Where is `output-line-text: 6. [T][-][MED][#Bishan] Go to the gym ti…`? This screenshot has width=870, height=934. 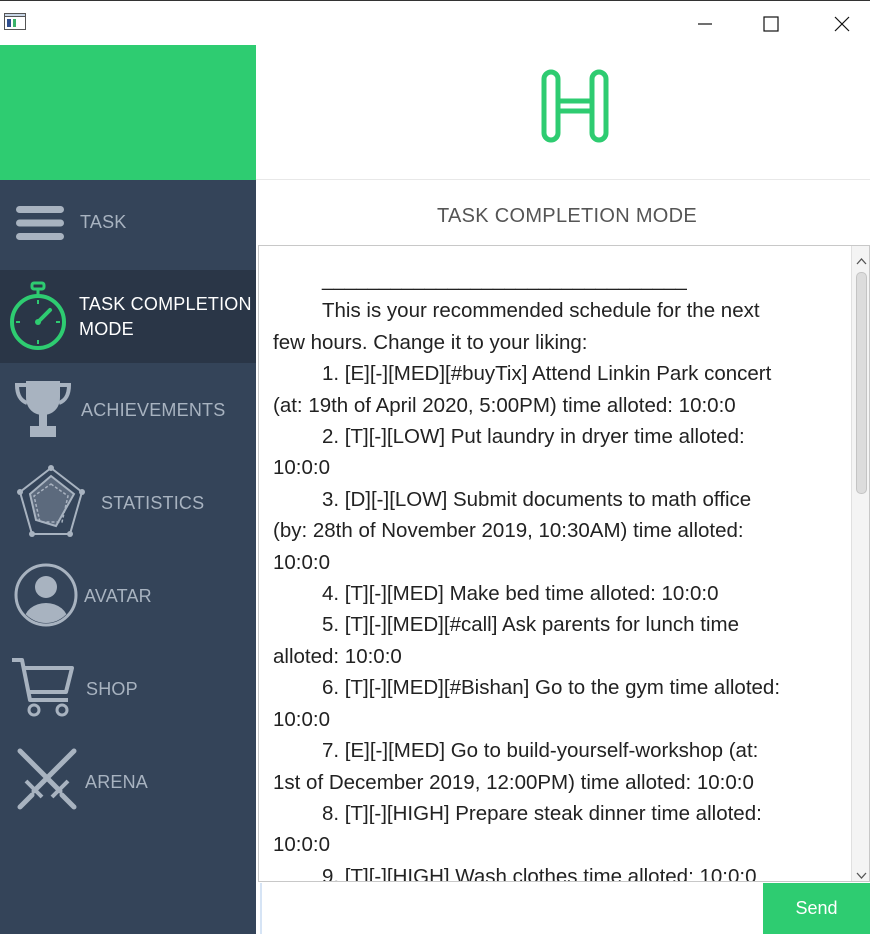
output-line-text: 6. [T][-][MED][#Bishan] Go to the gym ti… is located at coordinates (551, 688).